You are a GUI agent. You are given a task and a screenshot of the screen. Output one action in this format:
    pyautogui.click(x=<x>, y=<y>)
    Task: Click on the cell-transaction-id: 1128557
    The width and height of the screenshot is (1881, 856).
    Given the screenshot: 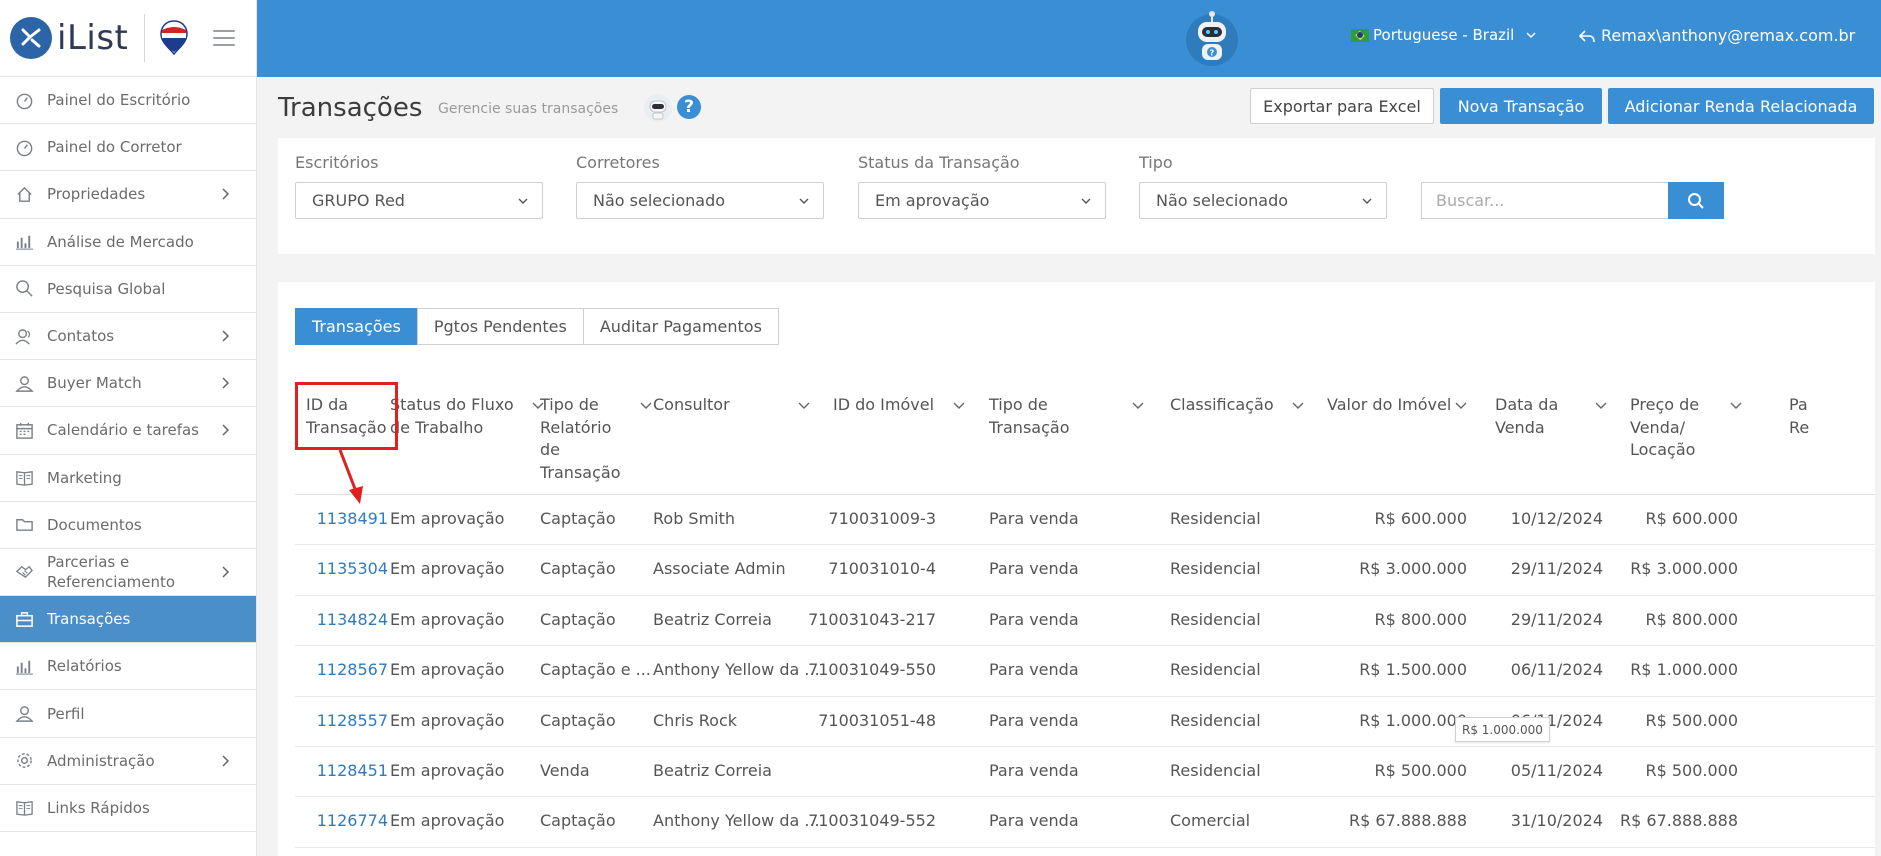 What is the action you would take?
    pyautogui.click(x=352, y=720)
    